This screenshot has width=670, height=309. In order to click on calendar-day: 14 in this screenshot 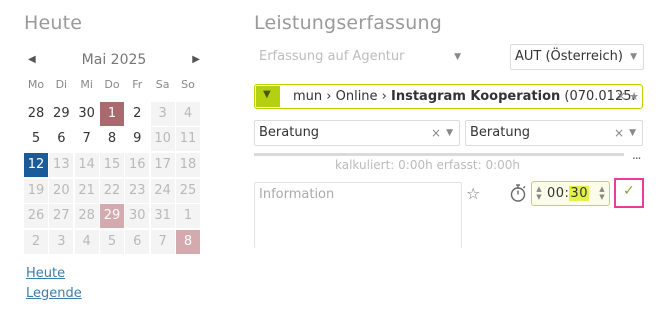, I will do `click(86, 164)`.